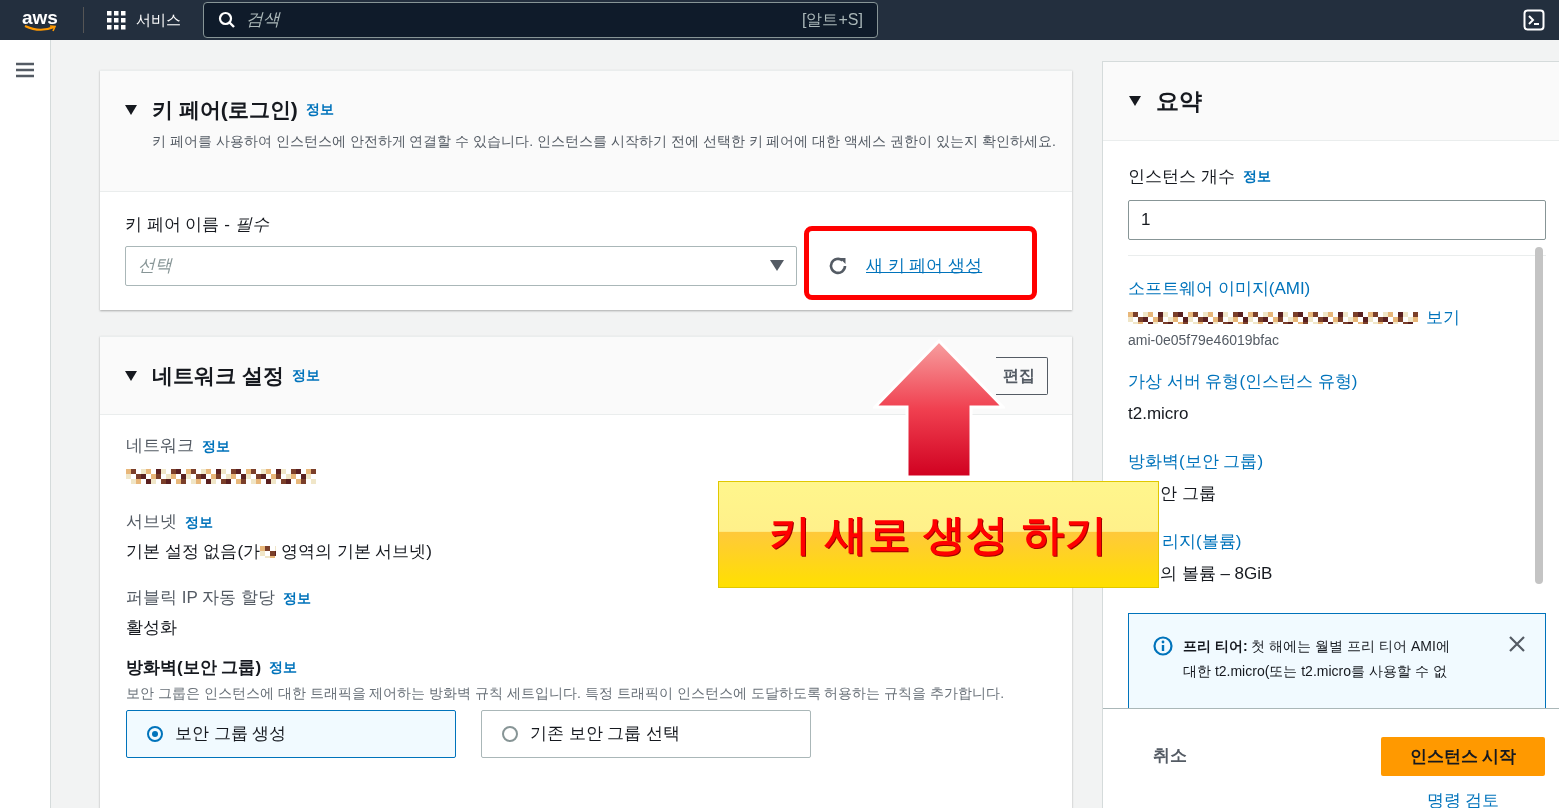 The image size is (1559, 808). Describe the element at coordinates (156, 265) in the screenshot. I see `select-placeholder: 선택` at that location.